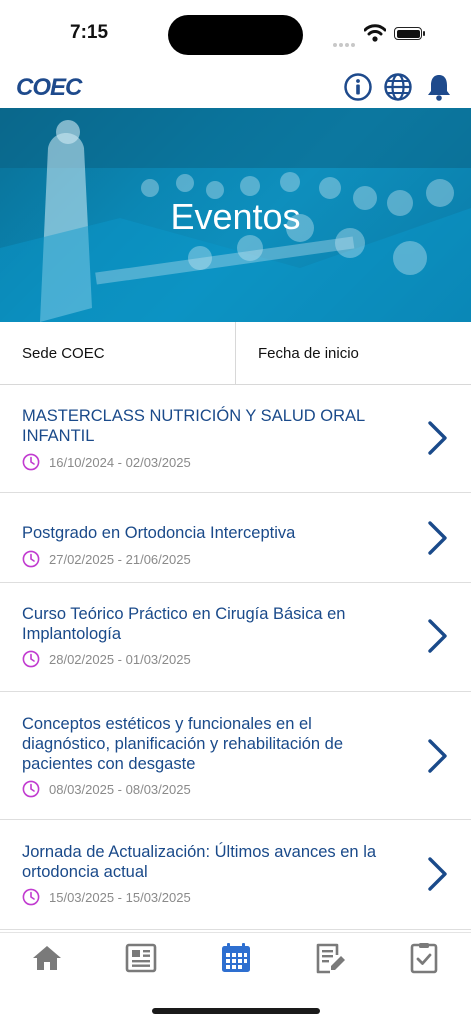  I want to click on status-time: 7:15, so click(89, 32).